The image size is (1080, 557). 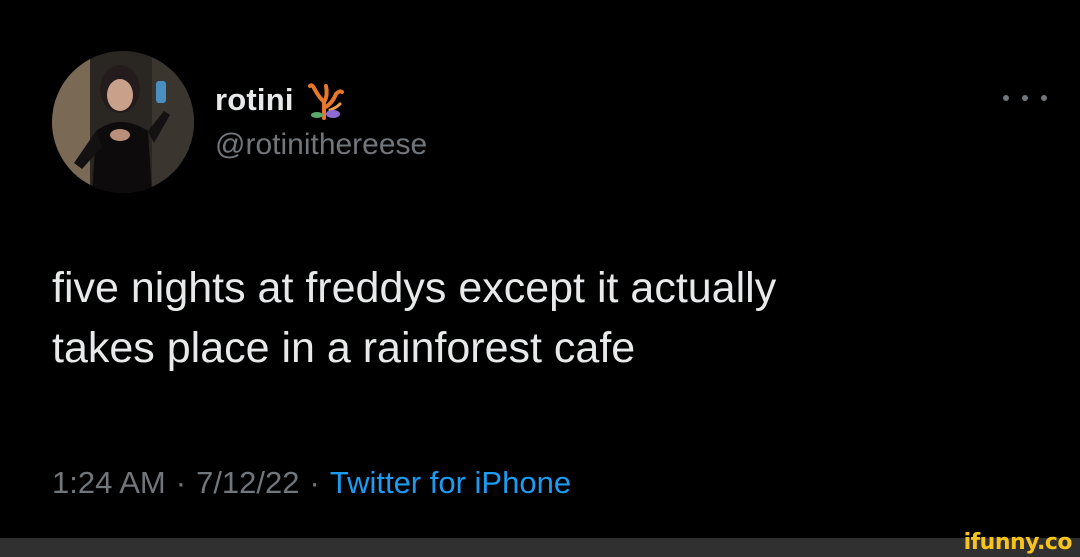 I want to click on coral-emoji-icon, so click(x=326, y=100).